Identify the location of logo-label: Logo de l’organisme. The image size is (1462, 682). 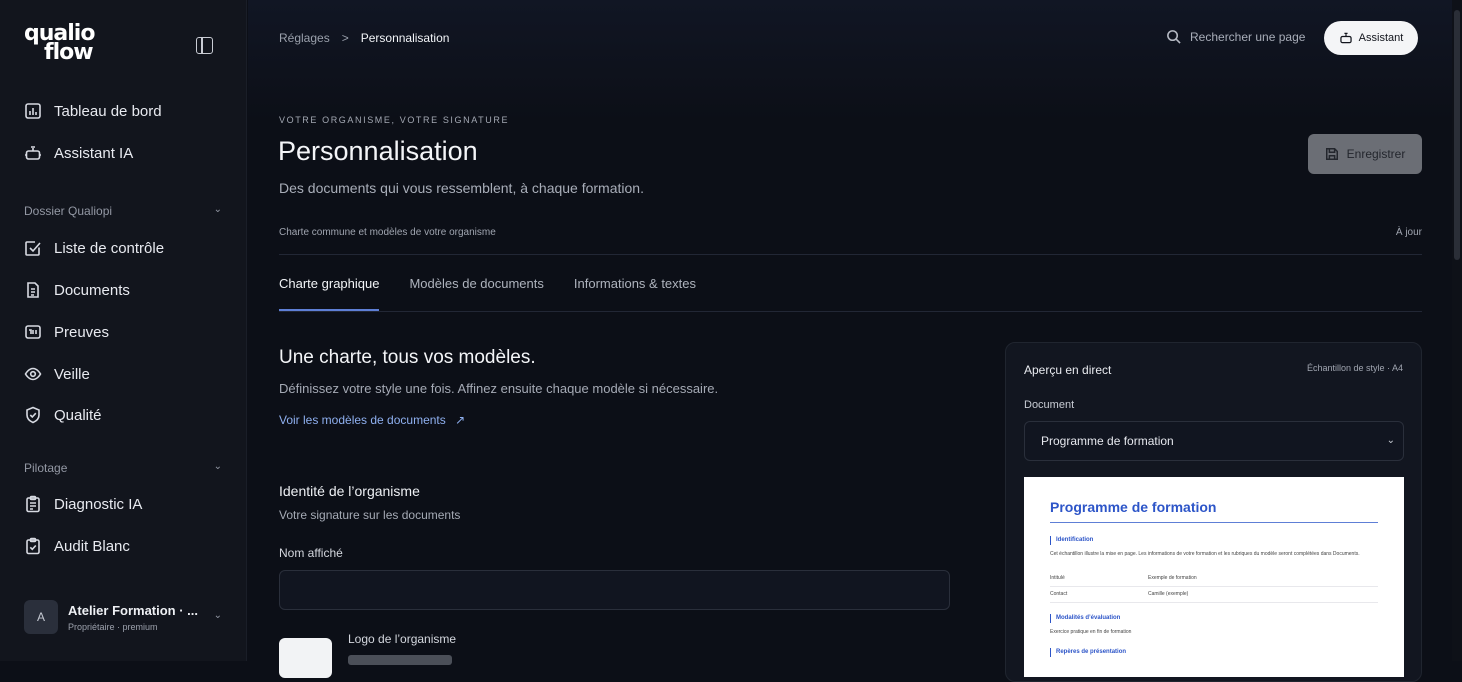
(402, 639).